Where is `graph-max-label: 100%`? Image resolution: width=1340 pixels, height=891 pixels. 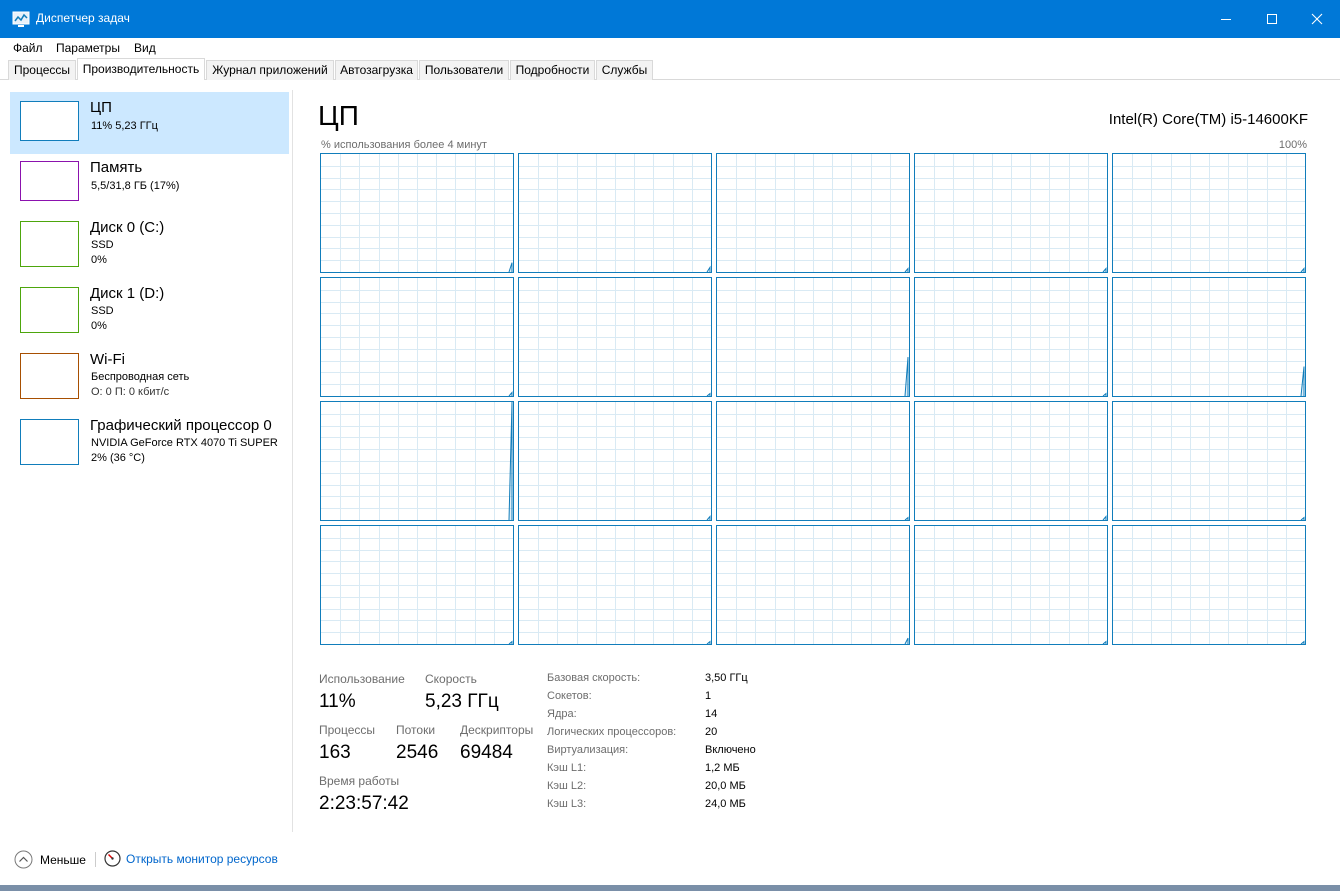
graph-max-label: 100% is located at coordinates (1292, 145).